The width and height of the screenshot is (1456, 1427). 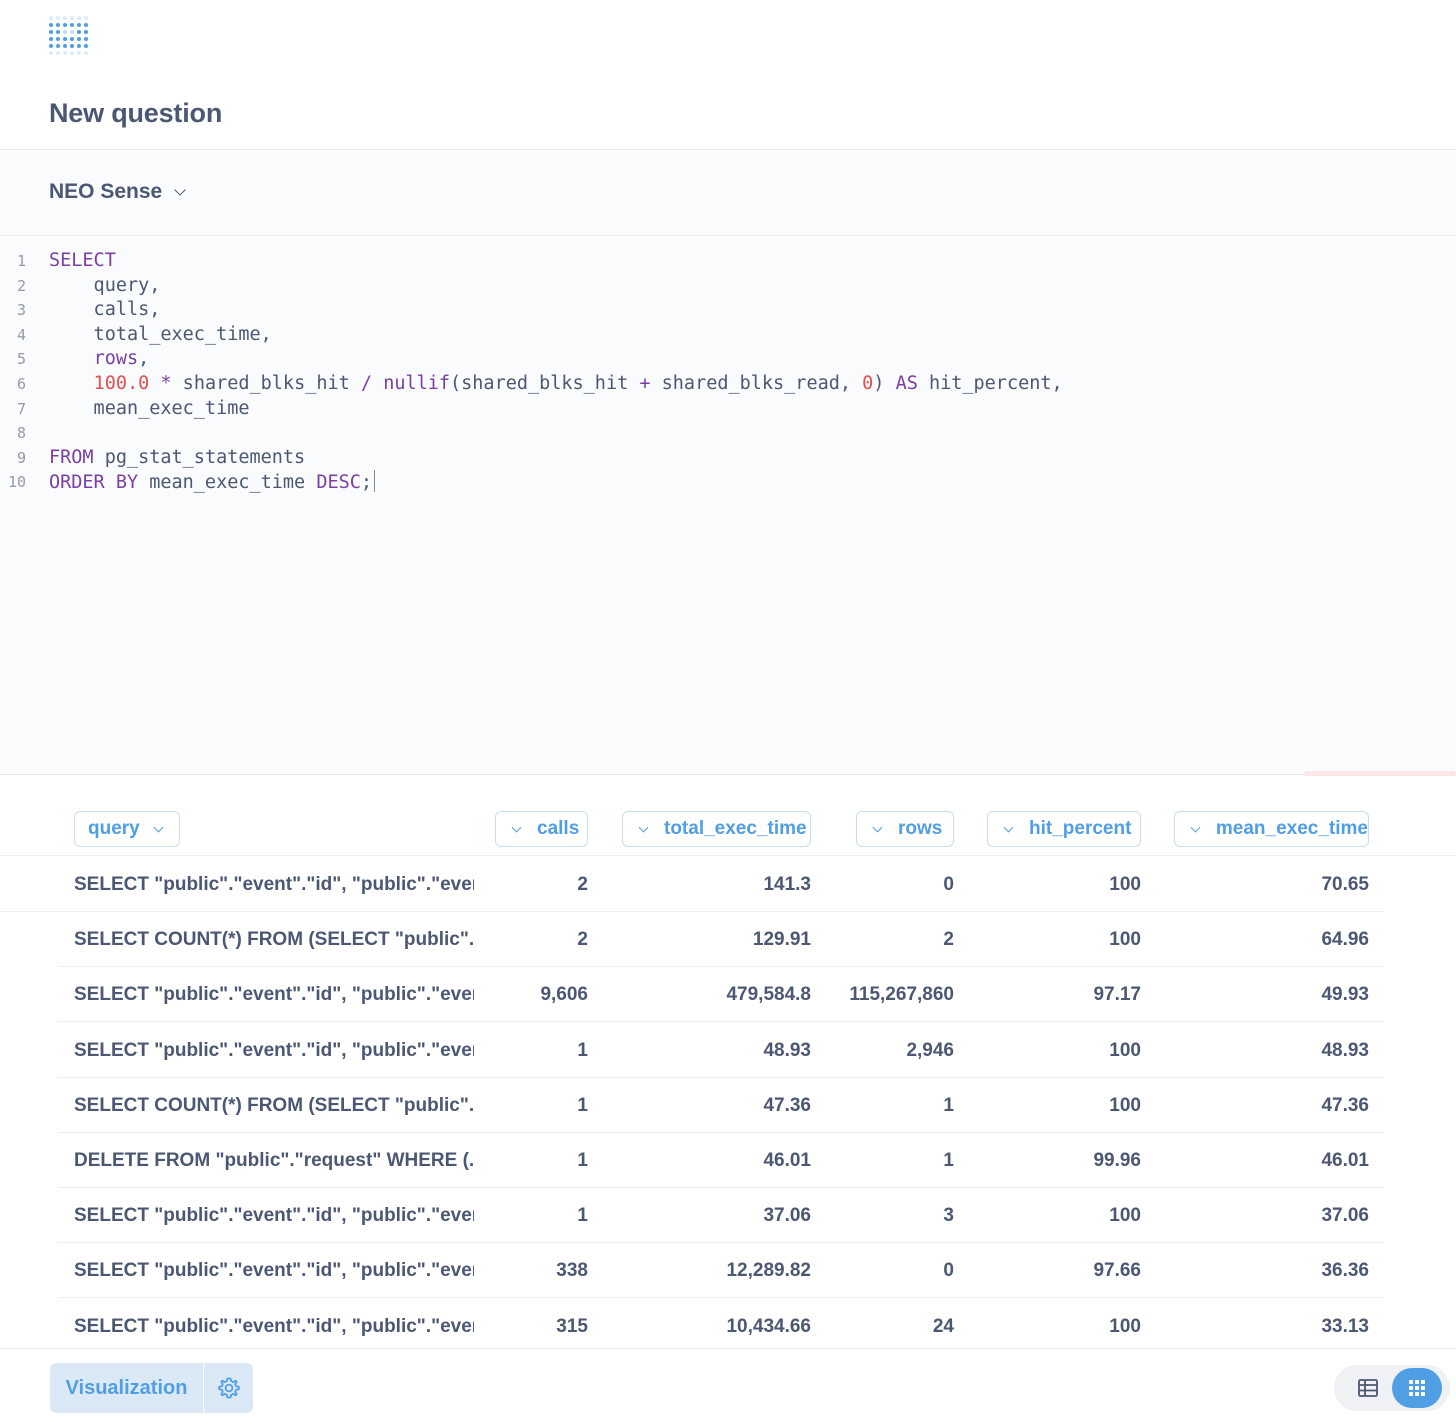 I want to click on code-line: 5 rows,, so click(x=728, y=359).